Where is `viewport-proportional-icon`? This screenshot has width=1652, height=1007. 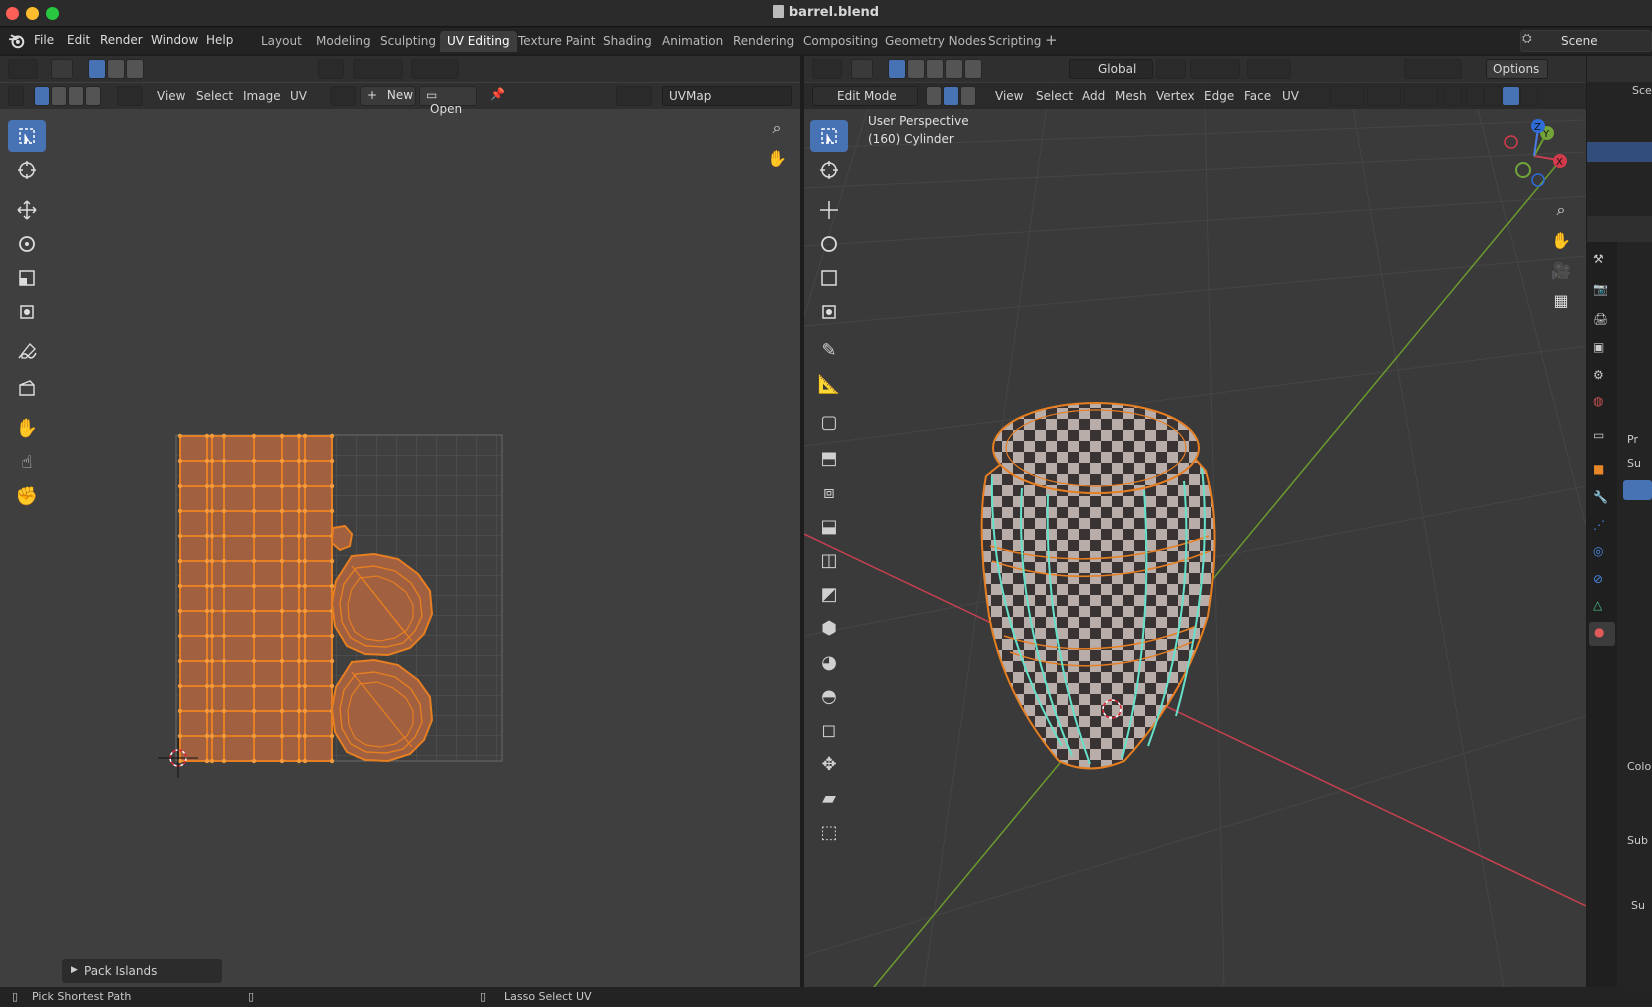
viewport-proportional-icon is located at coordinates (1269, 69).